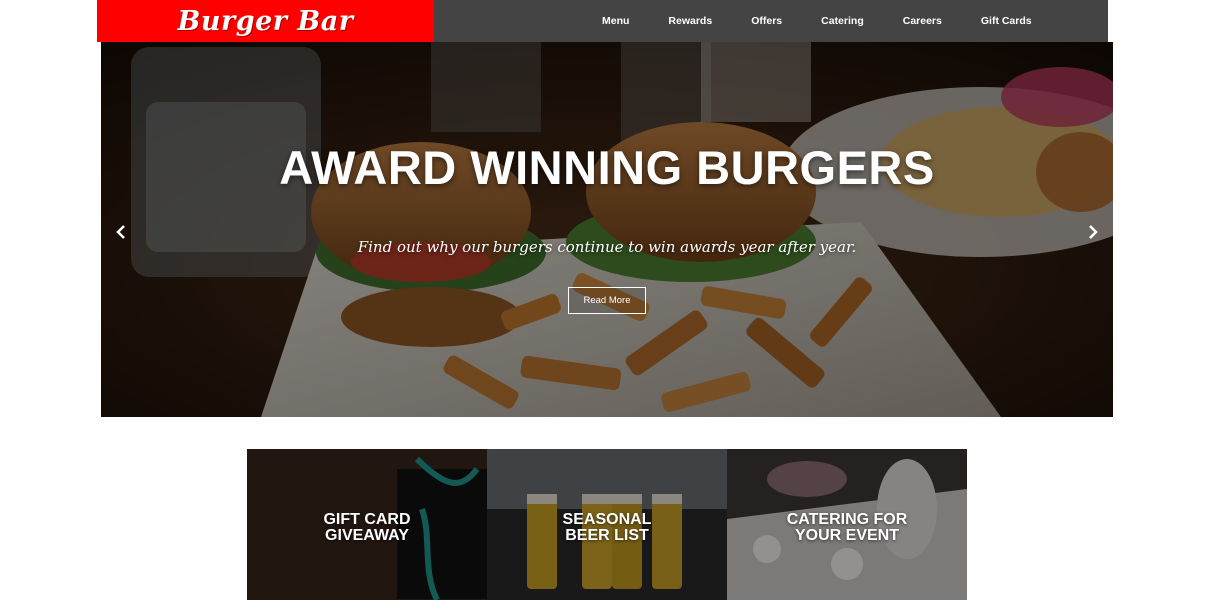  I want to click on tile-label: GIFT CARD GIVEAWAY, so click(367, 528).